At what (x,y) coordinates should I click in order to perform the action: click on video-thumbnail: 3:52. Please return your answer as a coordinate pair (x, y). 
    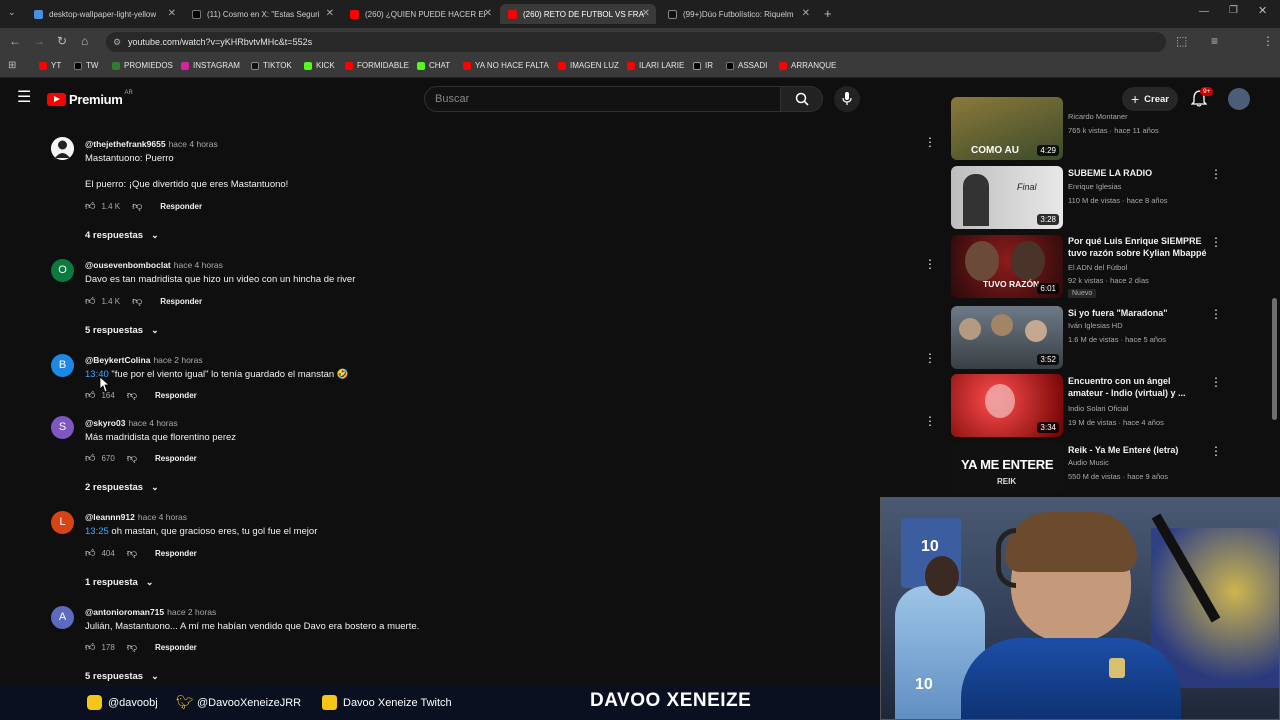
    Looking at the image, I should click on (1007, 337).